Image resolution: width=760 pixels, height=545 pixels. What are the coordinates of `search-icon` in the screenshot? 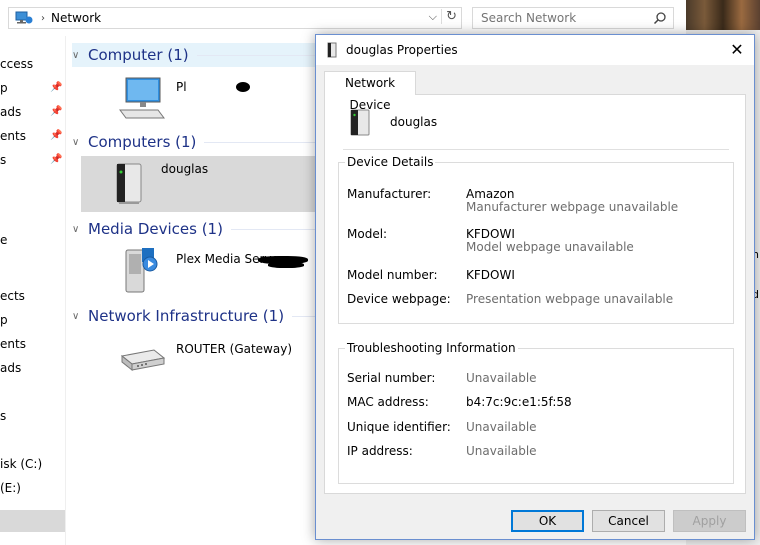 It's located at (660, 18).